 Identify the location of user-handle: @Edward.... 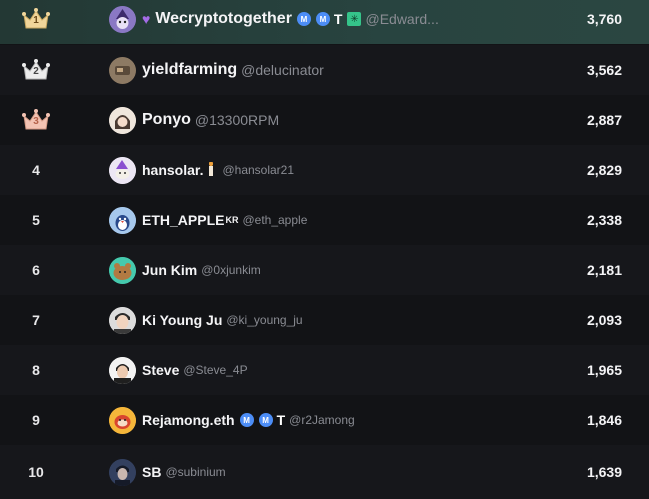
(401, 19).